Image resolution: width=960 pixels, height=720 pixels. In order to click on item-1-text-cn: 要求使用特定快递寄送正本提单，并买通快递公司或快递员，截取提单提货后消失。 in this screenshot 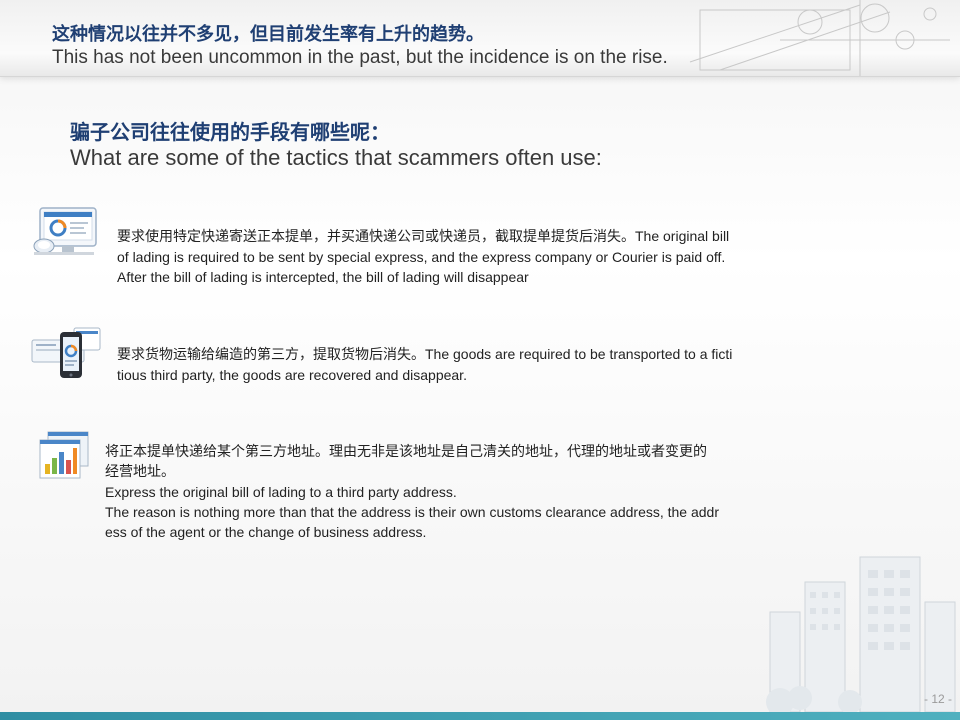, I will do `click(376, 237)`.